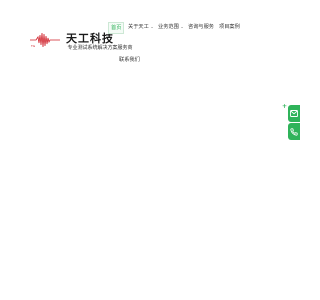 The height and width of the screenshot is (300, 320). What do you see at coordinates (33, 46) in the screenshot?
I see `logo-tag: TG` at bounding box center [33, 46].